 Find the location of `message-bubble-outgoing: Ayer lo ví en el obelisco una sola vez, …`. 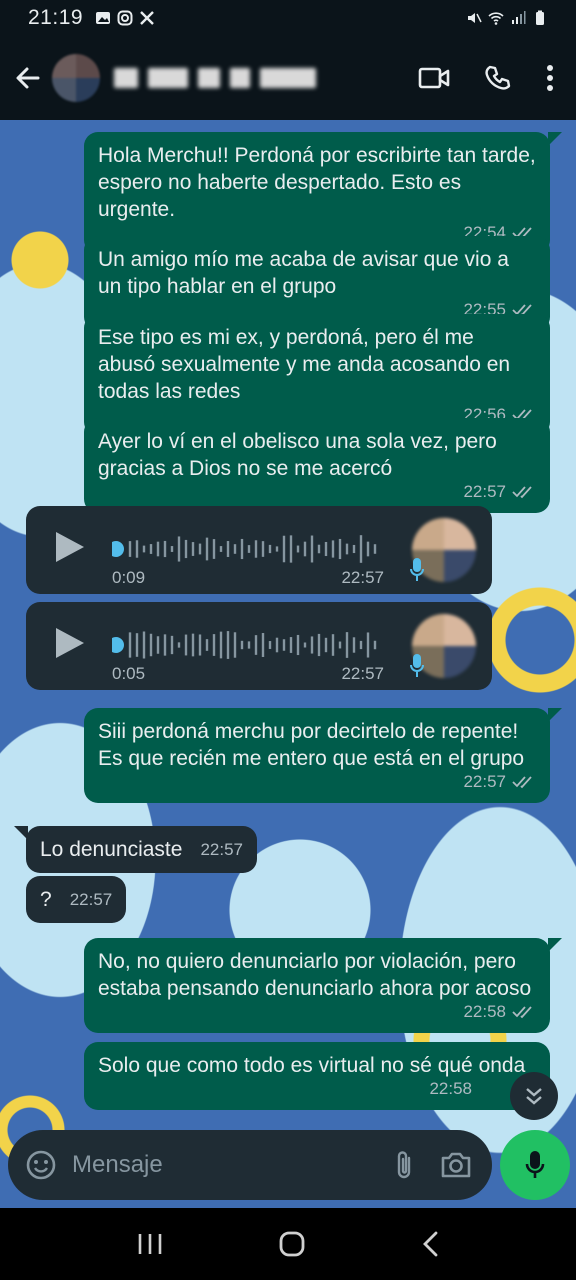

message-bubble-outgoing: Ayer lo ví en el obelisco una sola vez, … is located at coordinates (317, 465).